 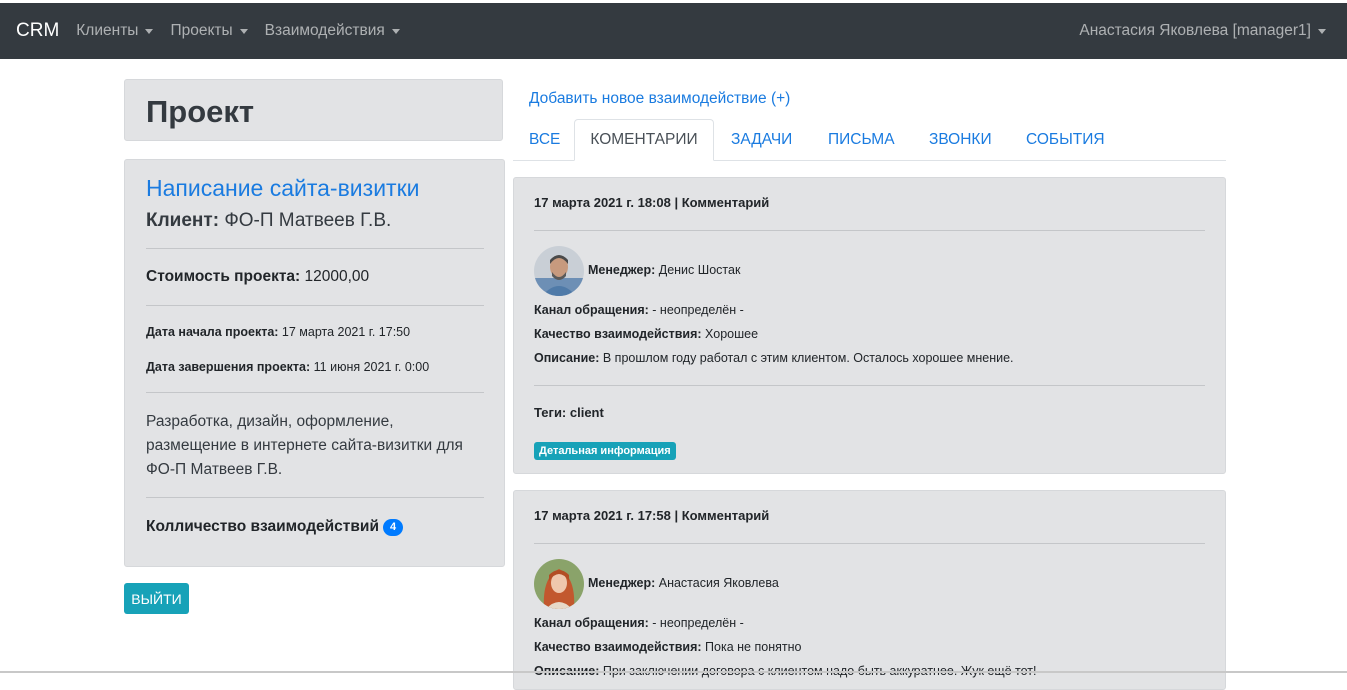 What do you see at coordinates (201, 30) in the screenshot?
I see `nav-projects-label: Проекты` at bounding box center [201, 30].